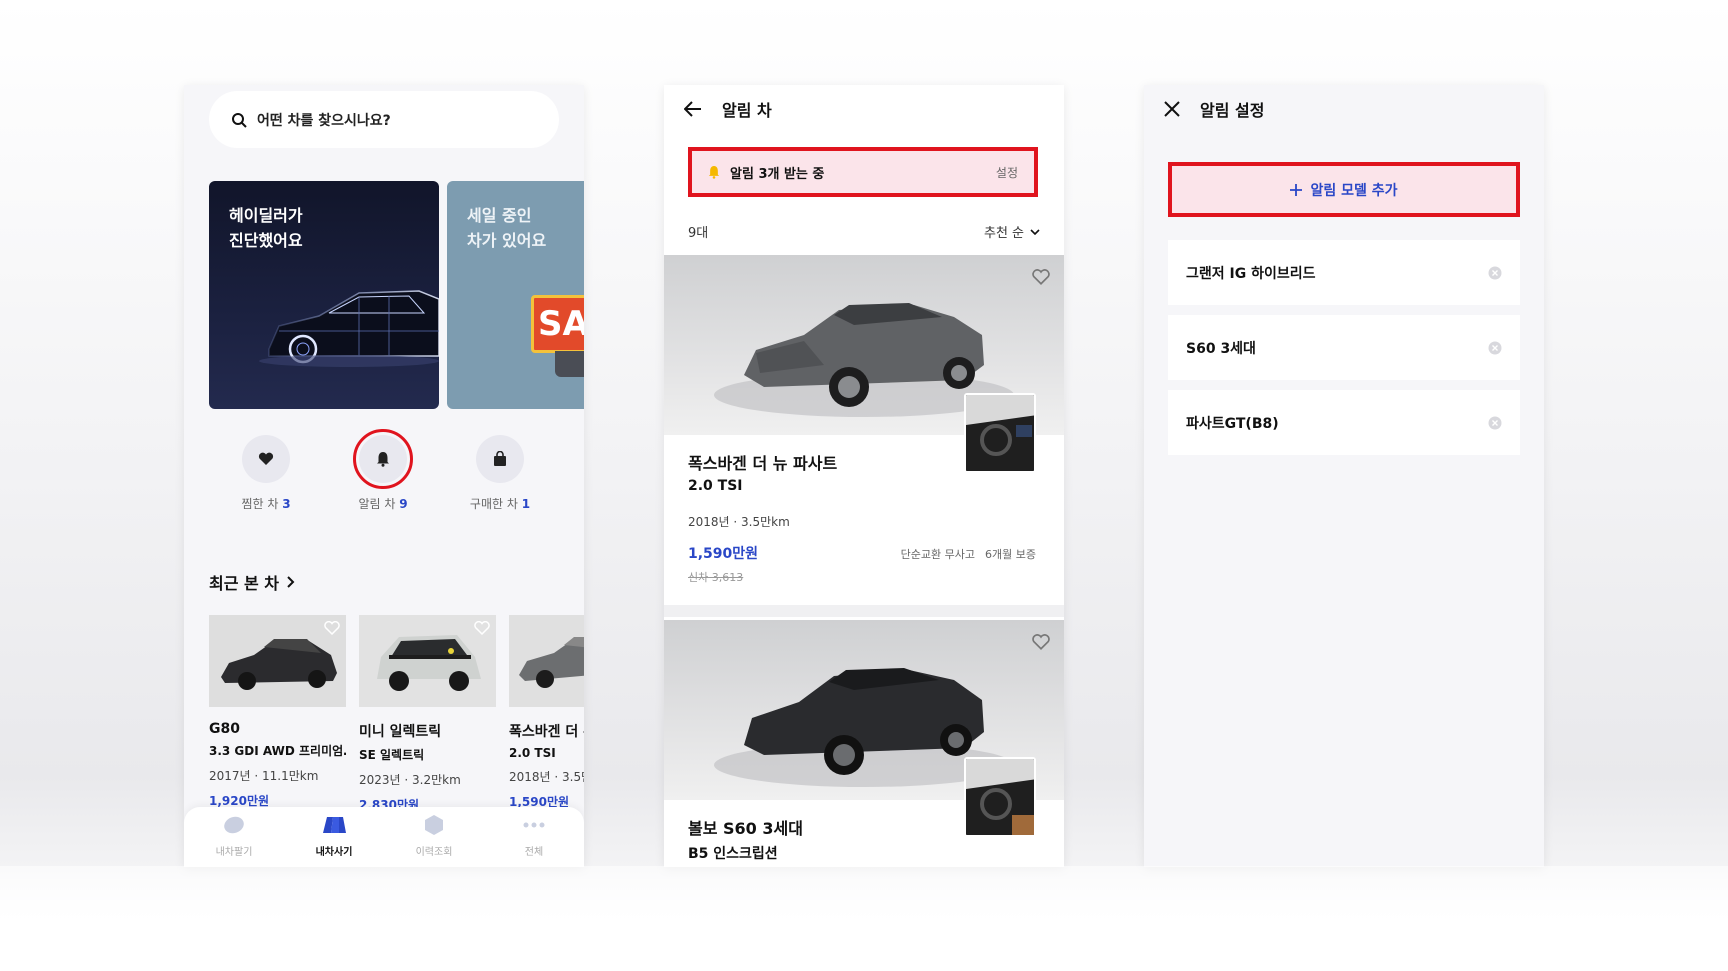 Image resolution: width=1728 pixels, height=971 pixels. What do you see at coordinates (1003, 233) in the screenshot?
I see `sort-label: 추천 순` at bounding box center [1003, 233].